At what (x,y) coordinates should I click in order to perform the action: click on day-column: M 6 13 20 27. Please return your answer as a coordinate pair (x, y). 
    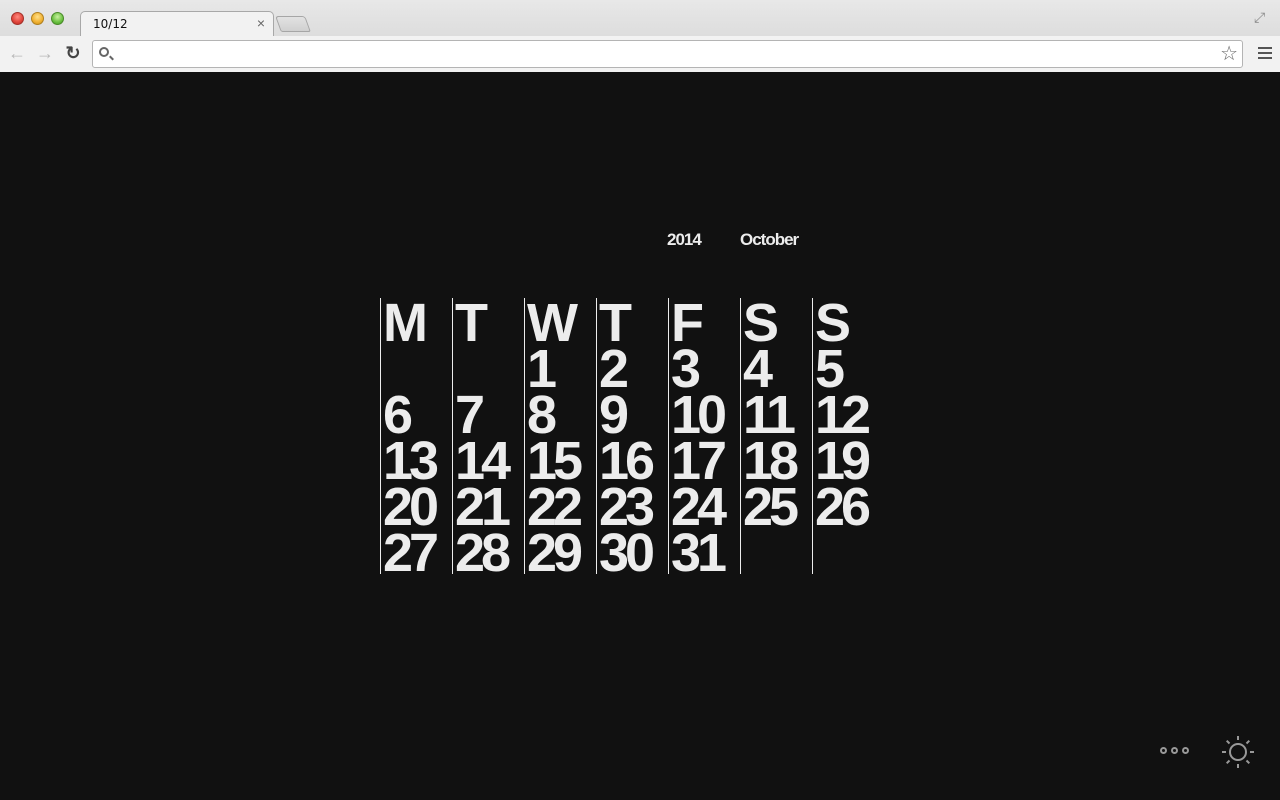
    Looking at the image, I should click on (416, 438).